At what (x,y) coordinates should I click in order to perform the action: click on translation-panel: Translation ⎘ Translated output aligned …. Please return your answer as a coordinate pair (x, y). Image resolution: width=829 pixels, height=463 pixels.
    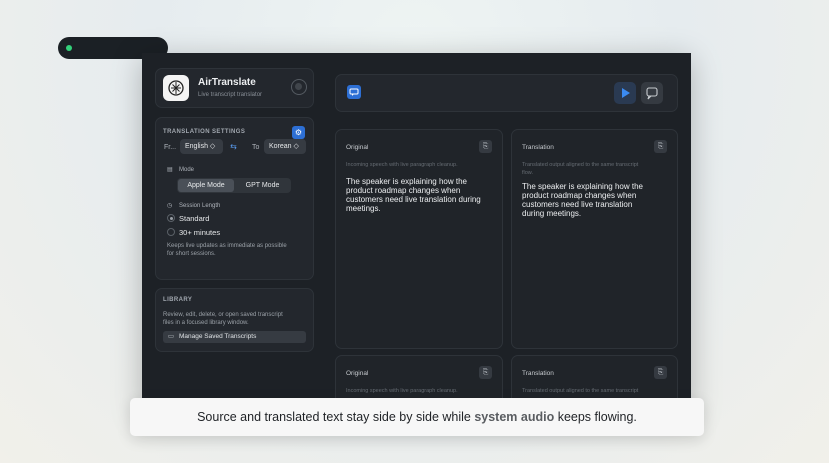
    Looking at the image, I should click on (594, 239).